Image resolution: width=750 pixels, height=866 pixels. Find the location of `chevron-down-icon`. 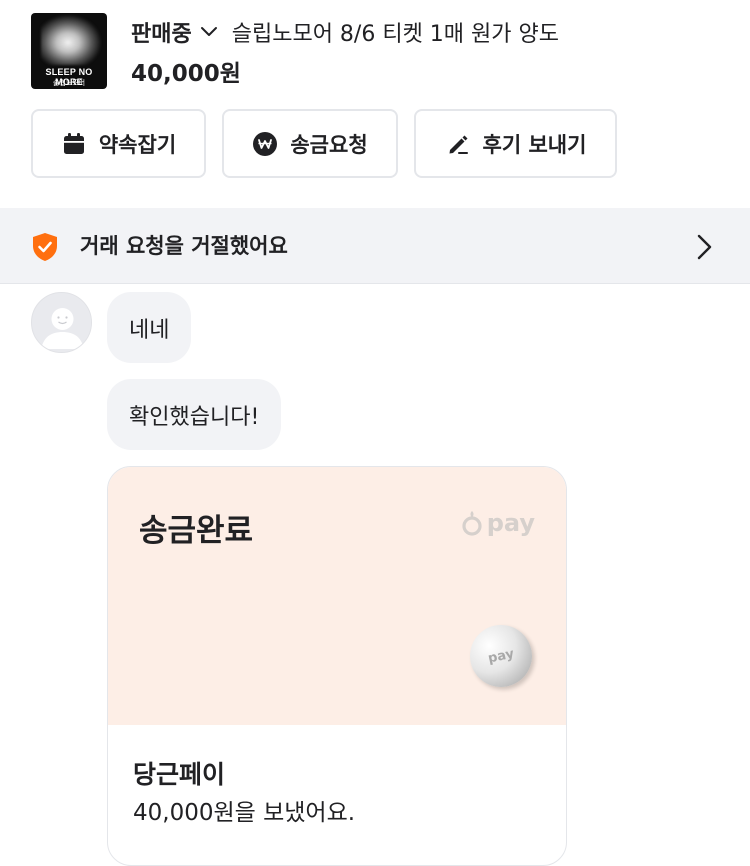

chevron-down-icon is located at coordinates (209, 32).